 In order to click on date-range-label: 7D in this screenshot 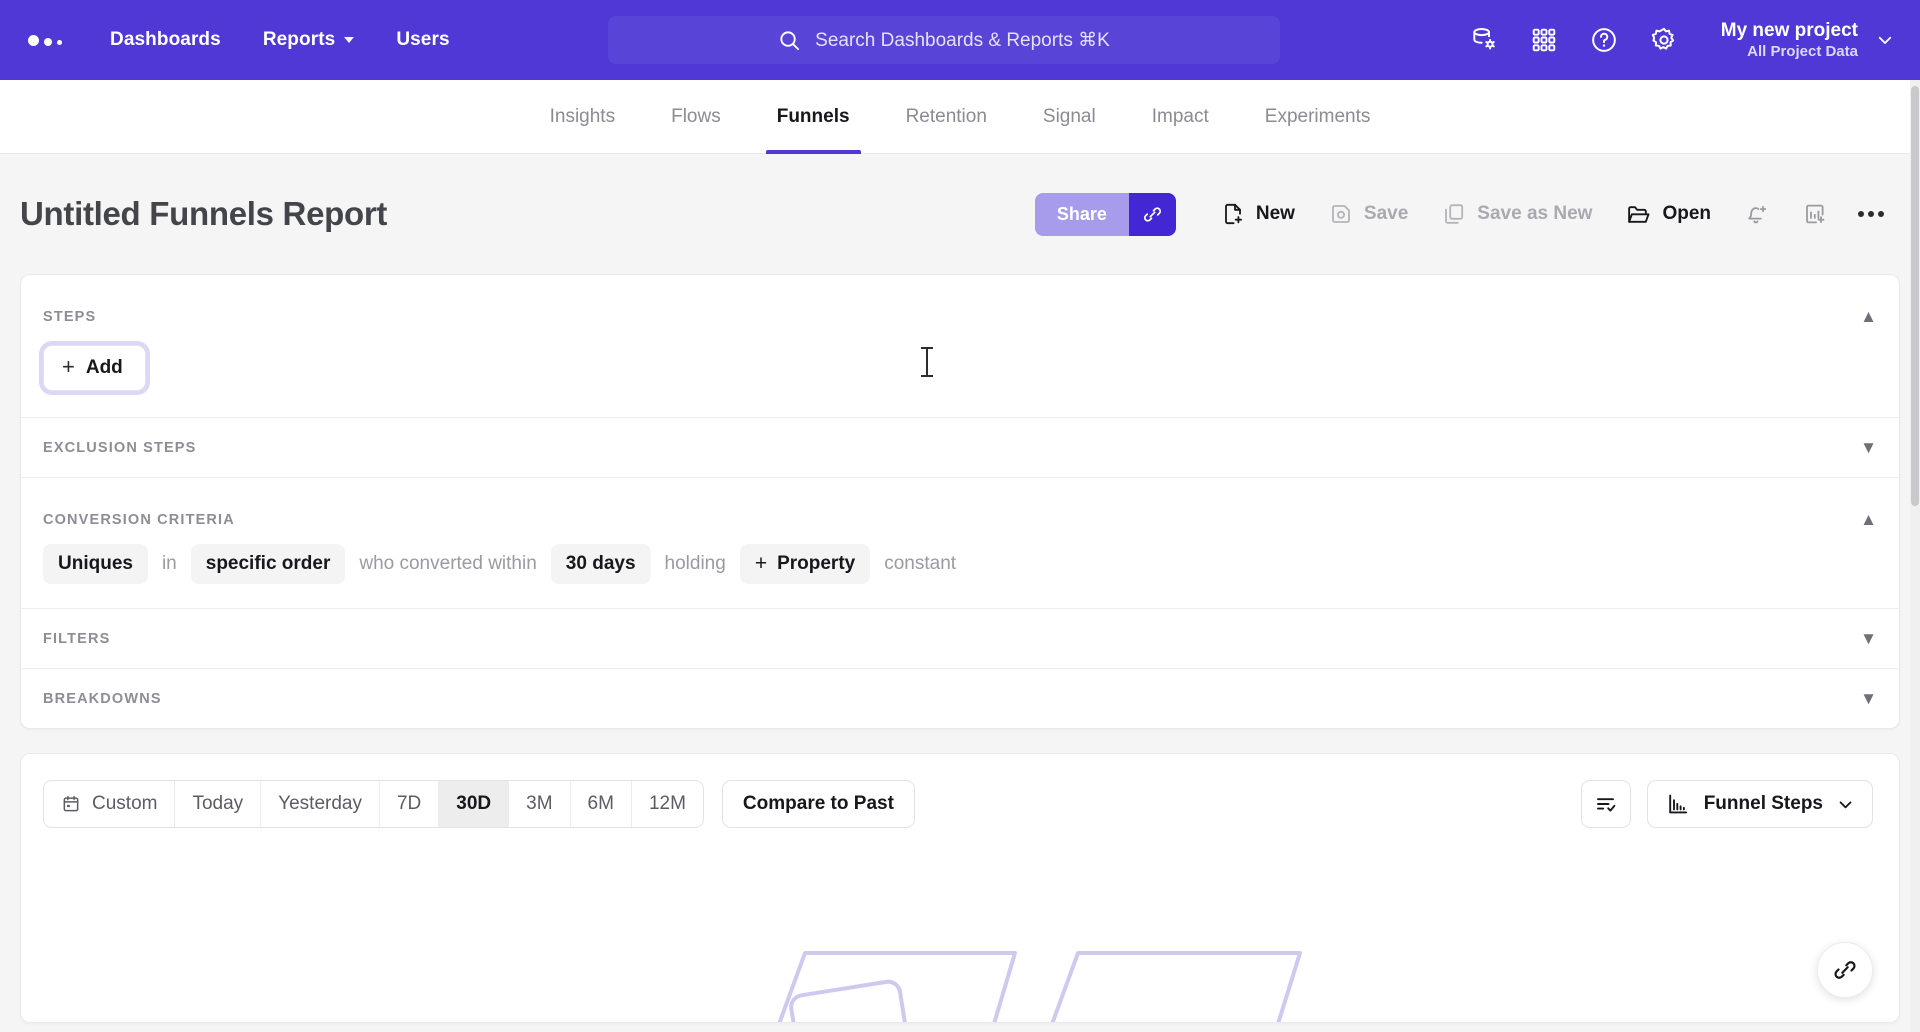, I will do `click(409, 803)`.